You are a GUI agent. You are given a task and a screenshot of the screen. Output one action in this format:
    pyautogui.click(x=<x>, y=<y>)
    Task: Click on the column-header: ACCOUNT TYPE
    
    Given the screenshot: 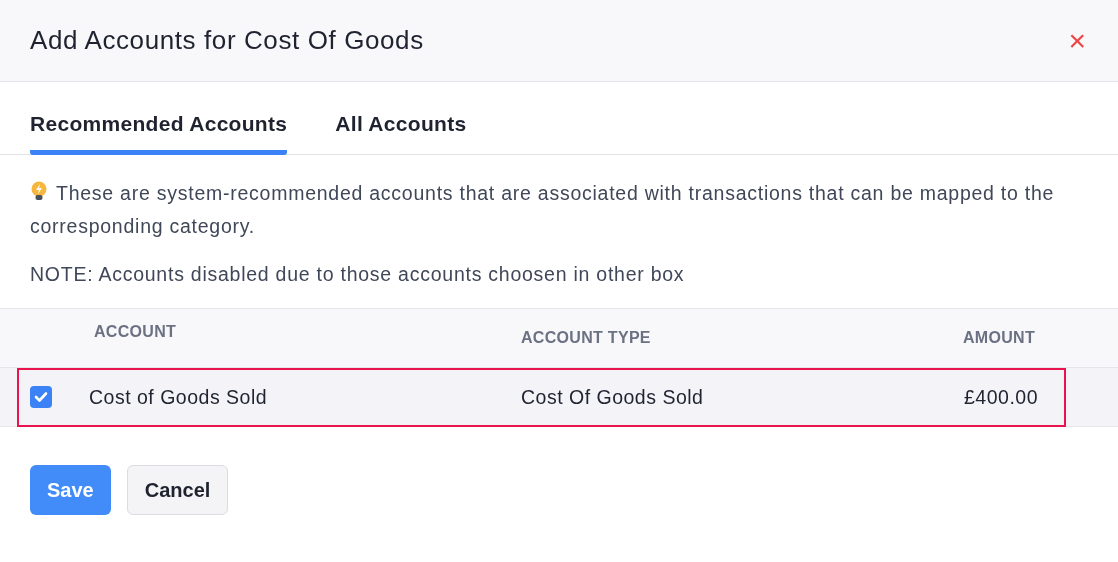 What is the action you would take?
    pyautogui.click(x=586, y=338)
    